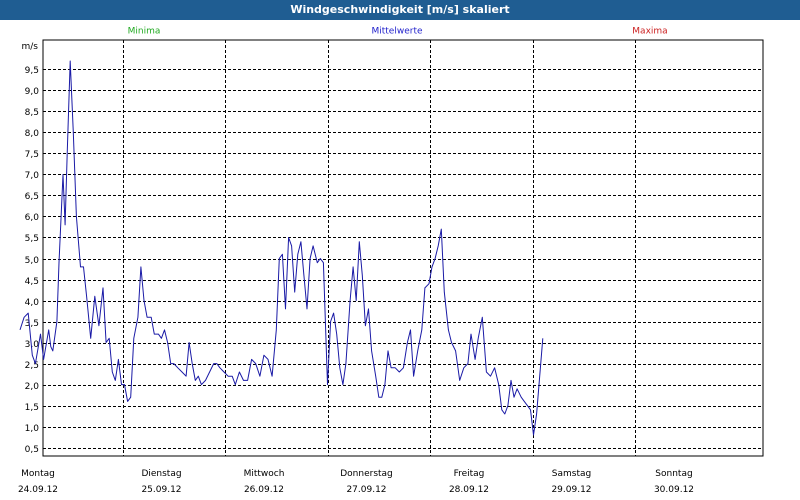 This screenshot has height=500, width=800. What do you see at coordinates (571, 474) in the screenshot?
I see `x-tick-weekday: Samstag` at bounding box center [571, 474].